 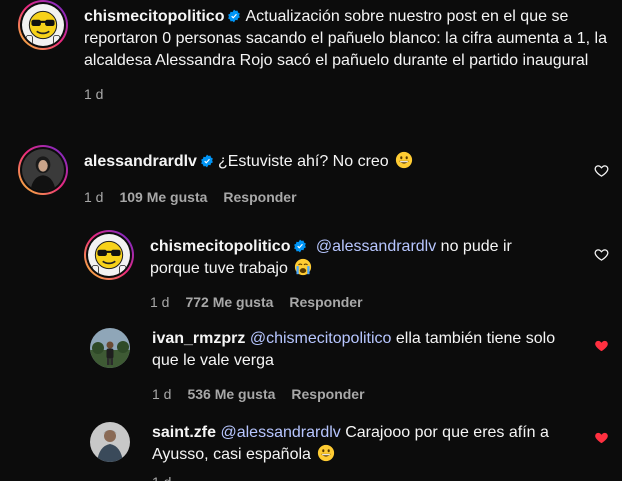 I want to click on crying-emoji-icon, so click(x=303, y=267).